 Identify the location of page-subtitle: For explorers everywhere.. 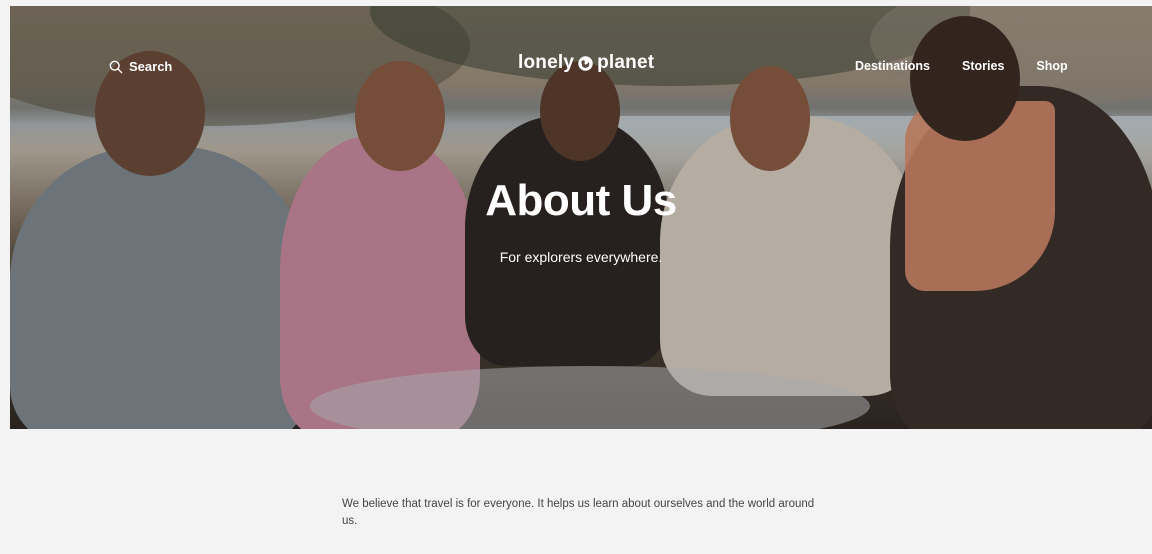
(581, 257).